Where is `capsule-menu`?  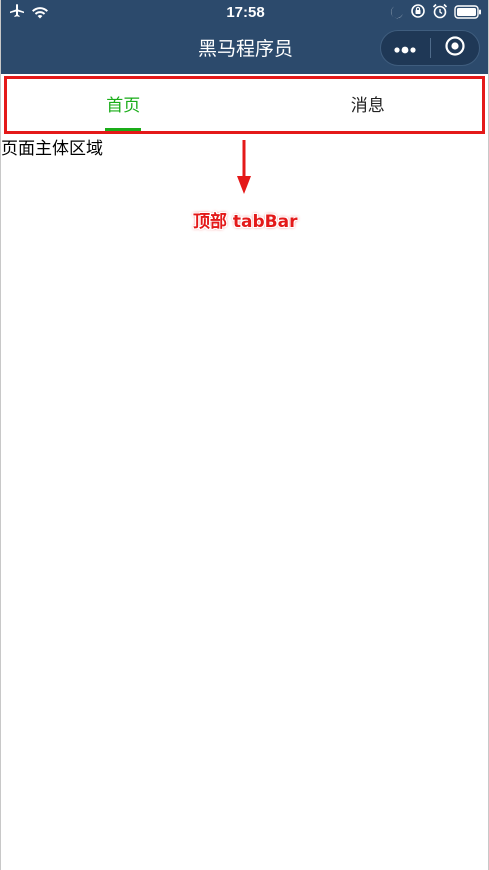
capsule-menu is located at coordinates (430, 48).